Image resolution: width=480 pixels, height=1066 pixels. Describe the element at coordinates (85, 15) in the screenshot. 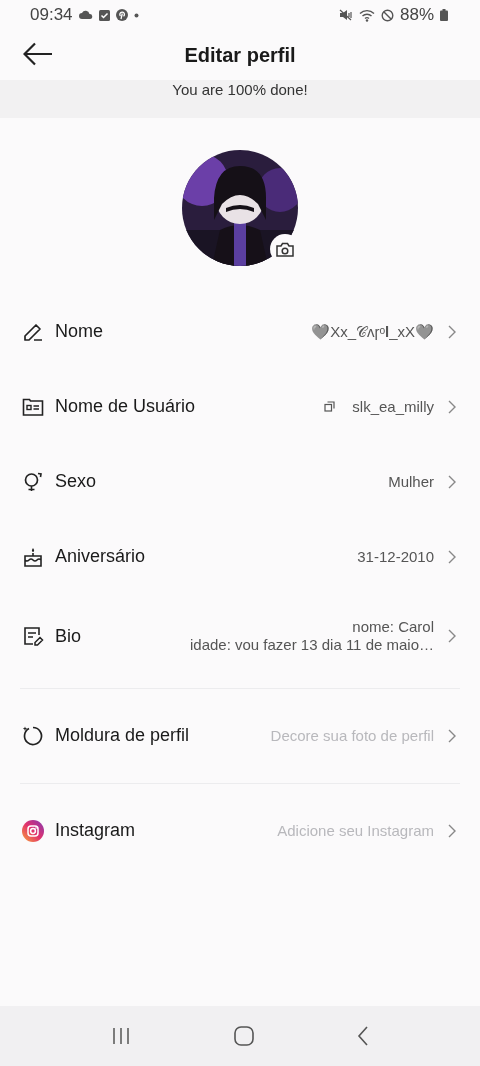

I see `cloud-icon` at that location.